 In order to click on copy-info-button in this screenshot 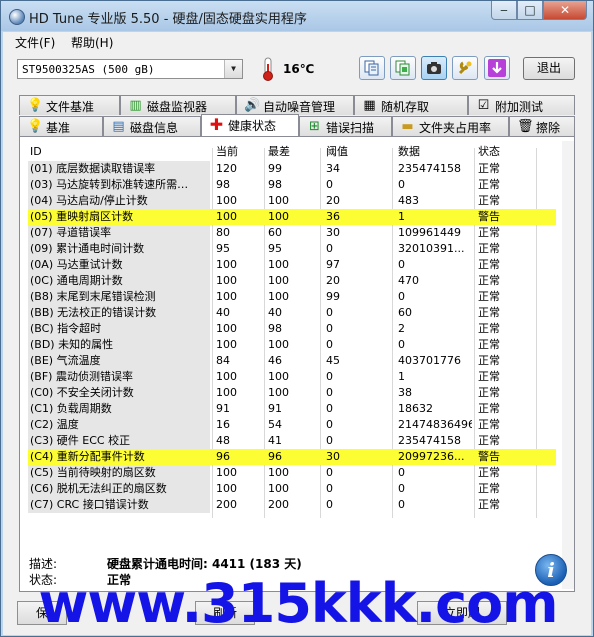, I will do `click(403, 68)`.